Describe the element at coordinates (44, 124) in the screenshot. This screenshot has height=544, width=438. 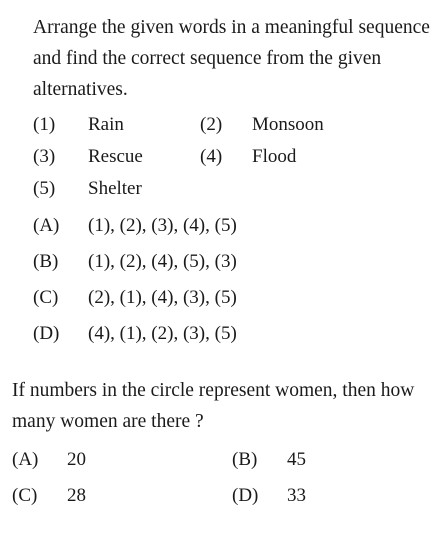
I see `word-number: (1)` at that location.